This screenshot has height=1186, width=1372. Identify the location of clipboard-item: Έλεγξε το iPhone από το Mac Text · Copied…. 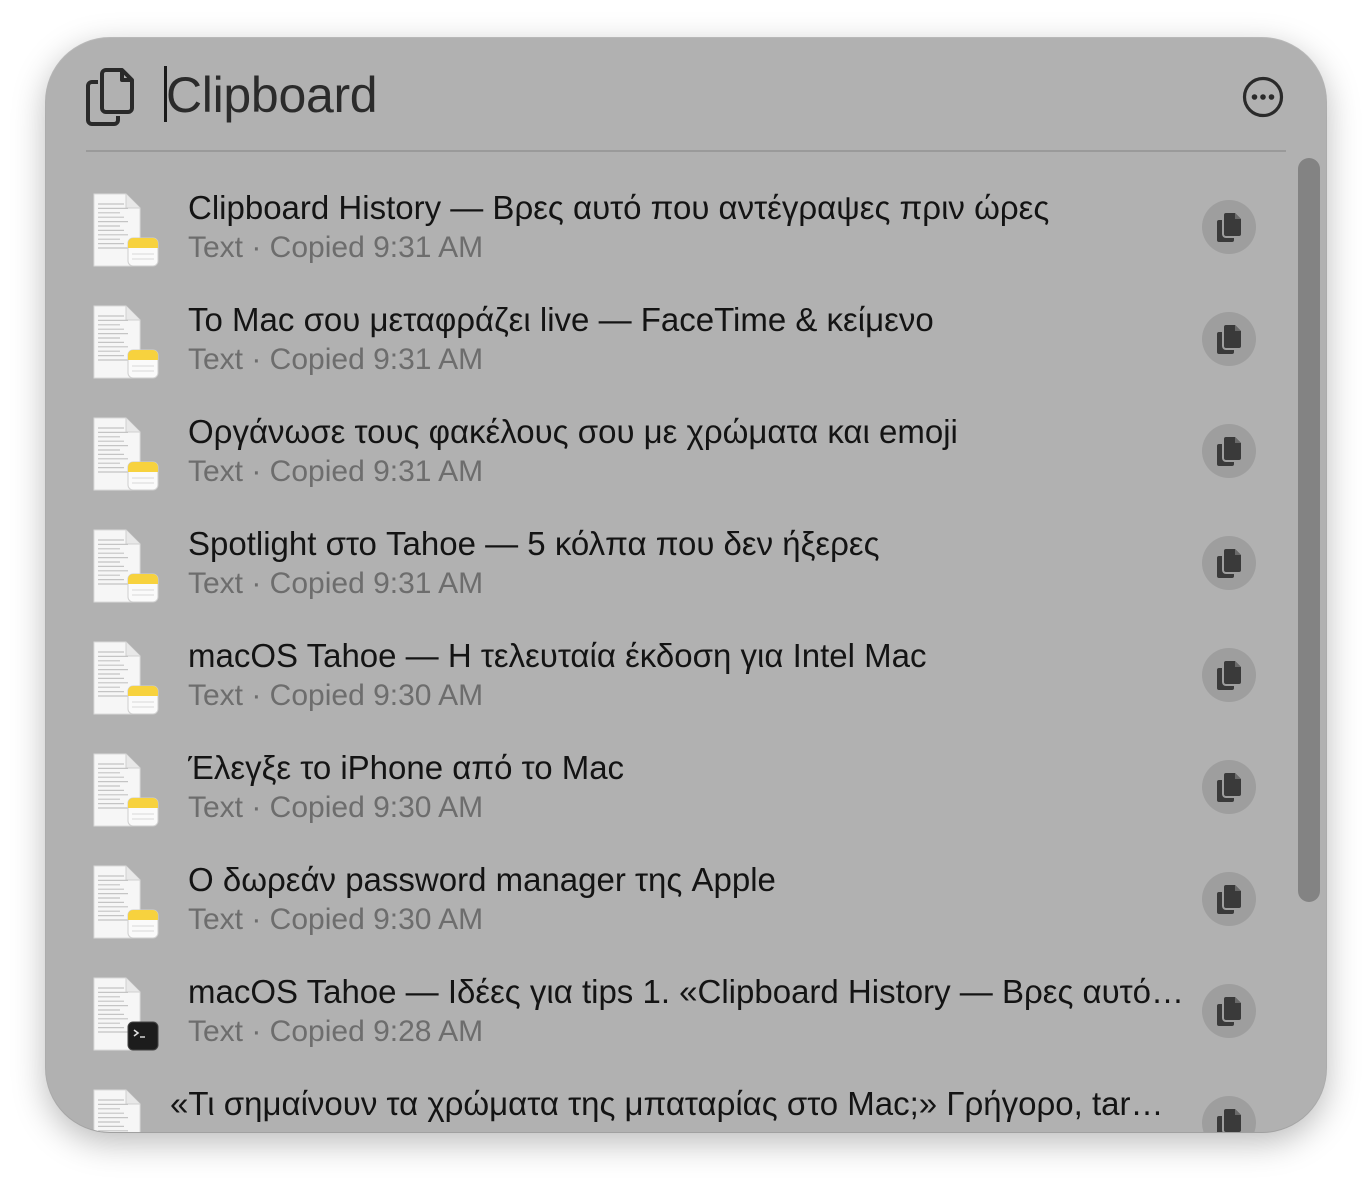
(671, 769).